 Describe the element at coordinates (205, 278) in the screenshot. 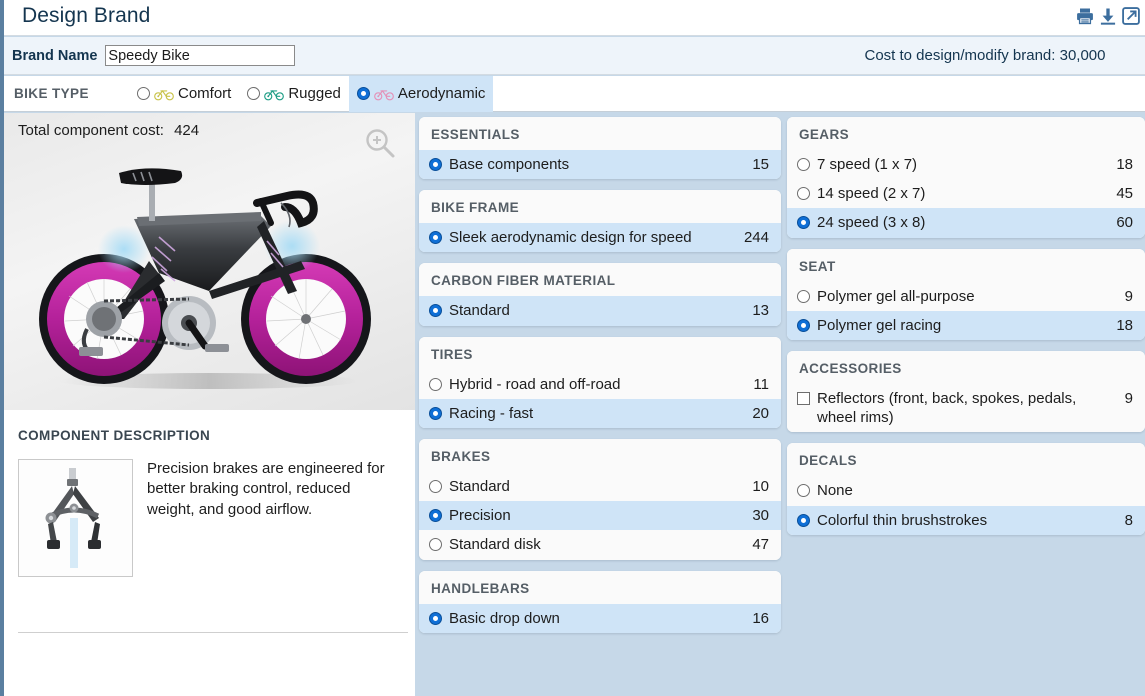

I see `bike-illustration` at that location.